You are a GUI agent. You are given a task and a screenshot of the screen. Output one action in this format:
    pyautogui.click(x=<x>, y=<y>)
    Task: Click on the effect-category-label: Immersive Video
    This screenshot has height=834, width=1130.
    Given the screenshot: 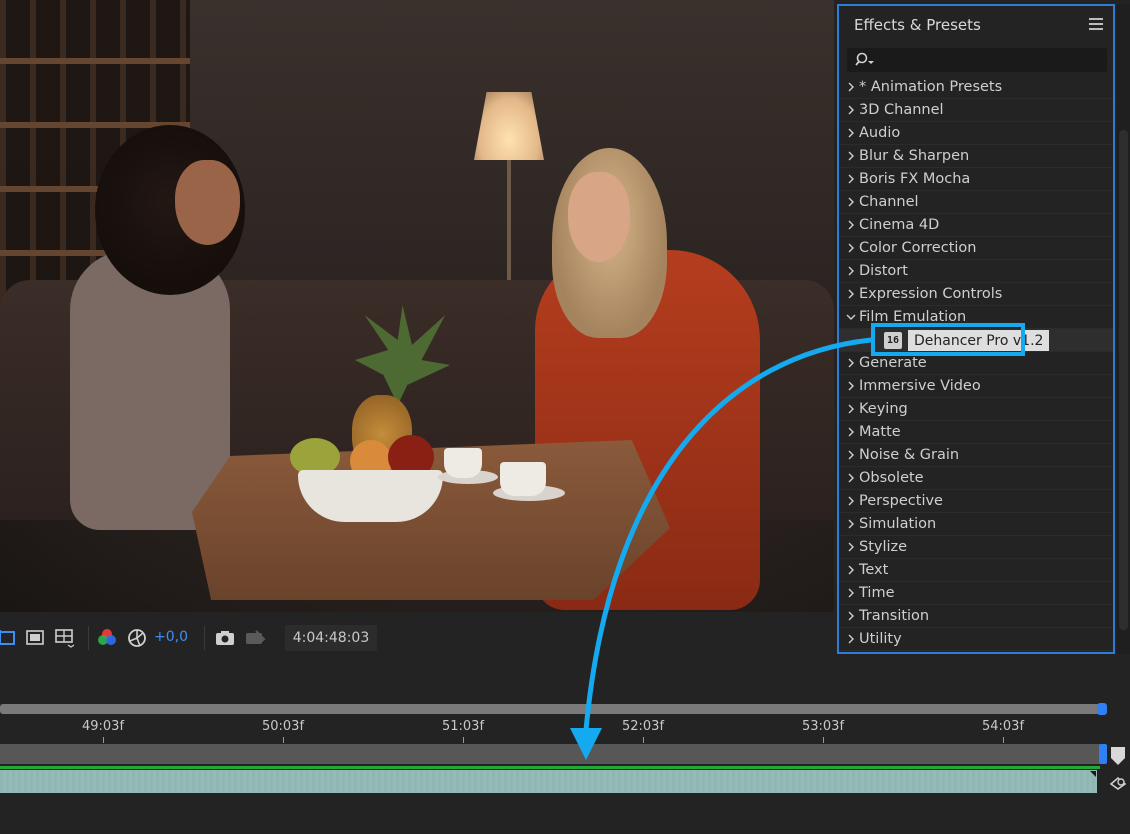 What is the action you would take?
    pyautogui.click(x=920, y=386)
    